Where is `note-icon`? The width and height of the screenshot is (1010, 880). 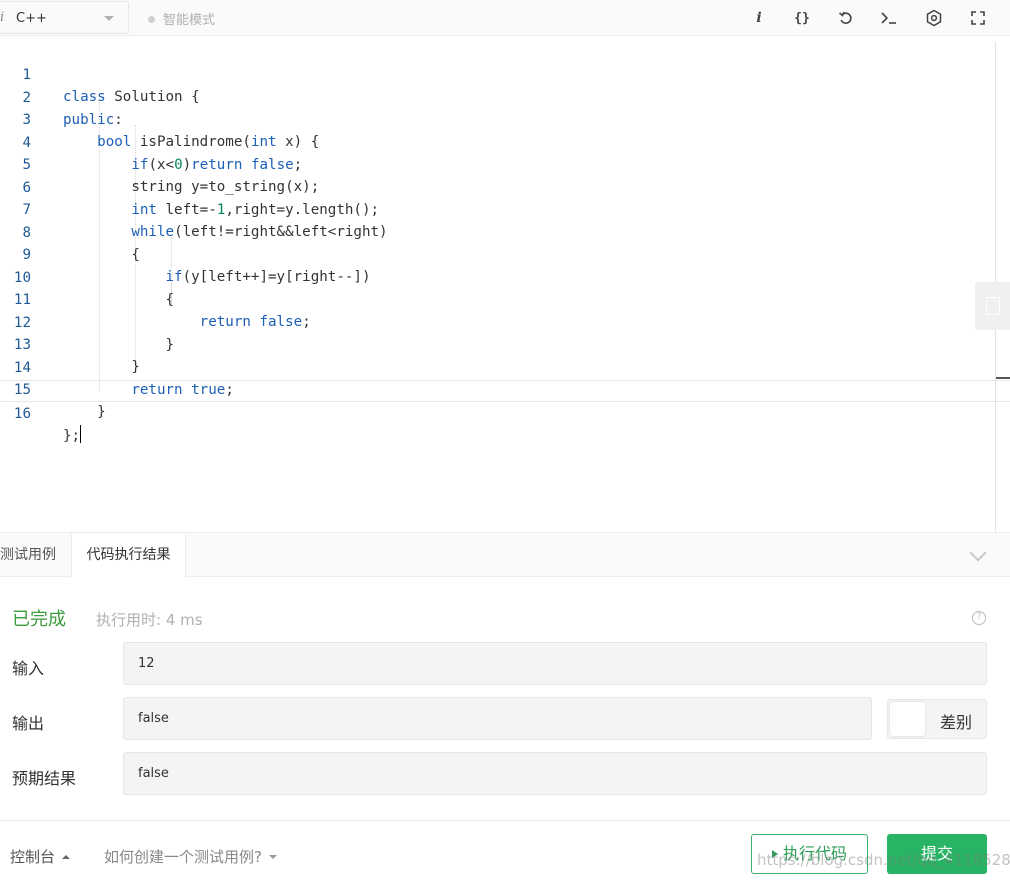
note-icon is located at coordinates (992, 306).